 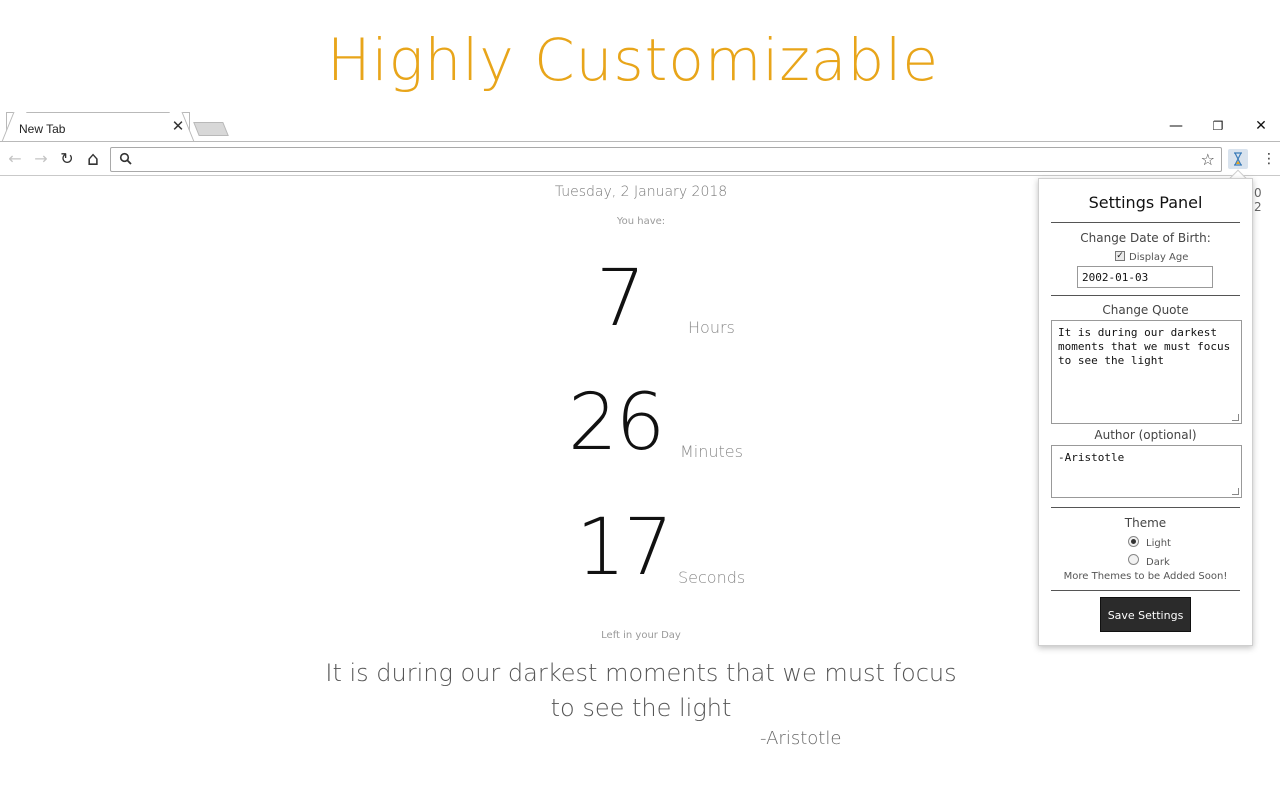 I want to click on hero-title: Highly Customizable, so click(x=633, y=60).